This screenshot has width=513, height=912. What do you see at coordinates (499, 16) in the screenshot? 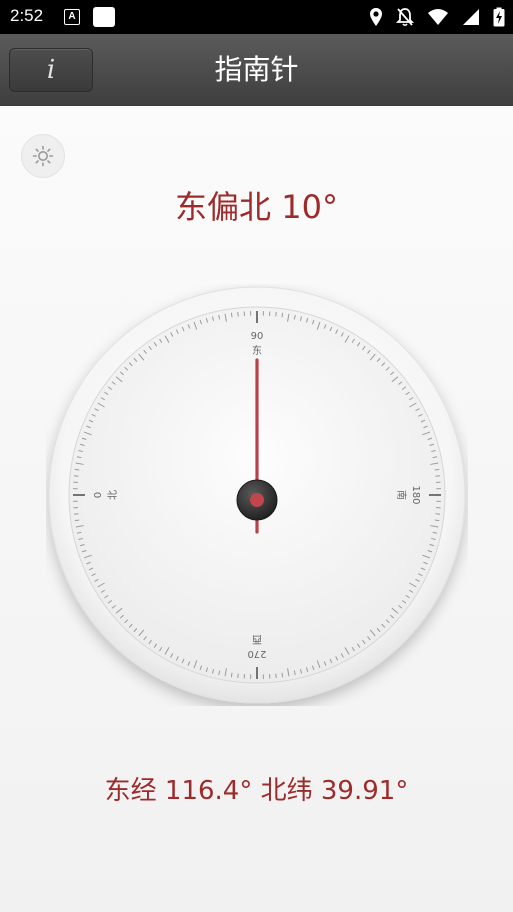
I see `battery-charging-icon` at bounding box center [499, 16].